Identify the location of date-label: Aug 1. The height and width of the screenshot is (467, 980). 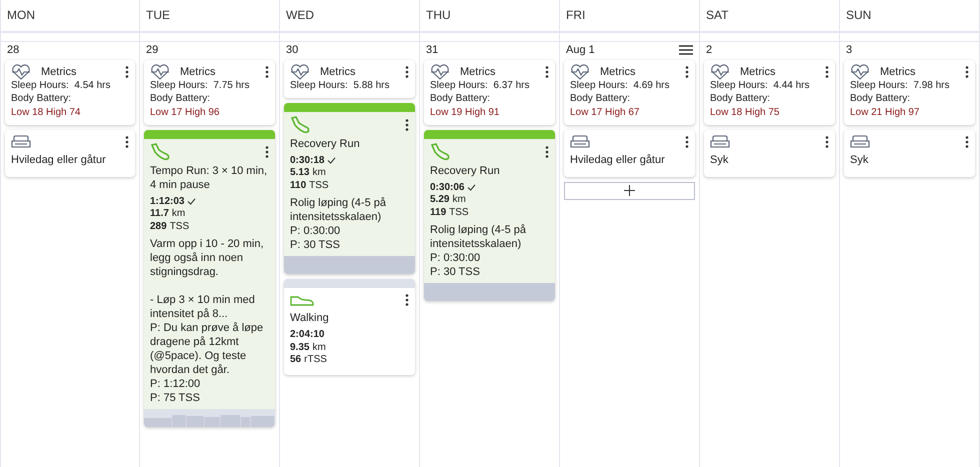
(580, 50).